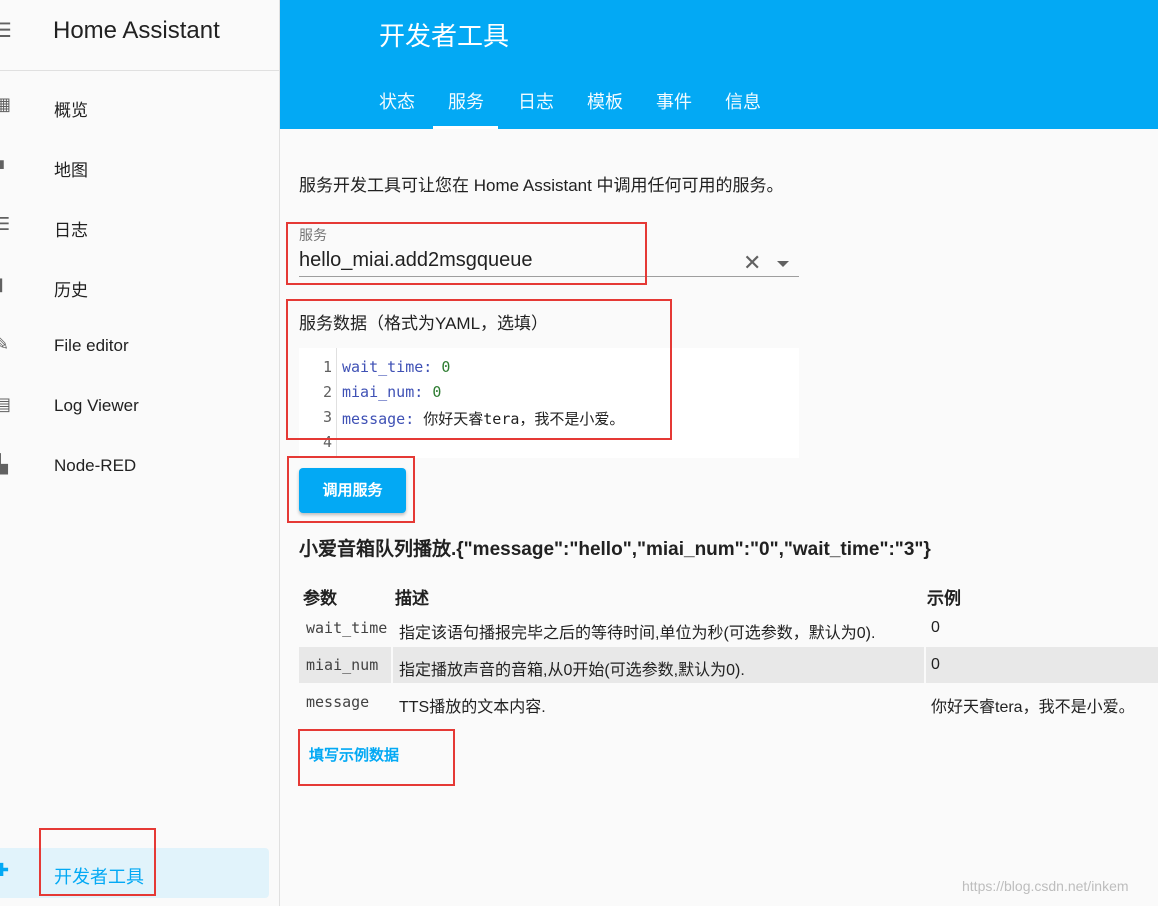 The width and height of the screenshot is (1158, 906). What do you see at coordinates (374, 419) in the screenshot?
I see `yaml-key: message` at bounding box center [374, 419].